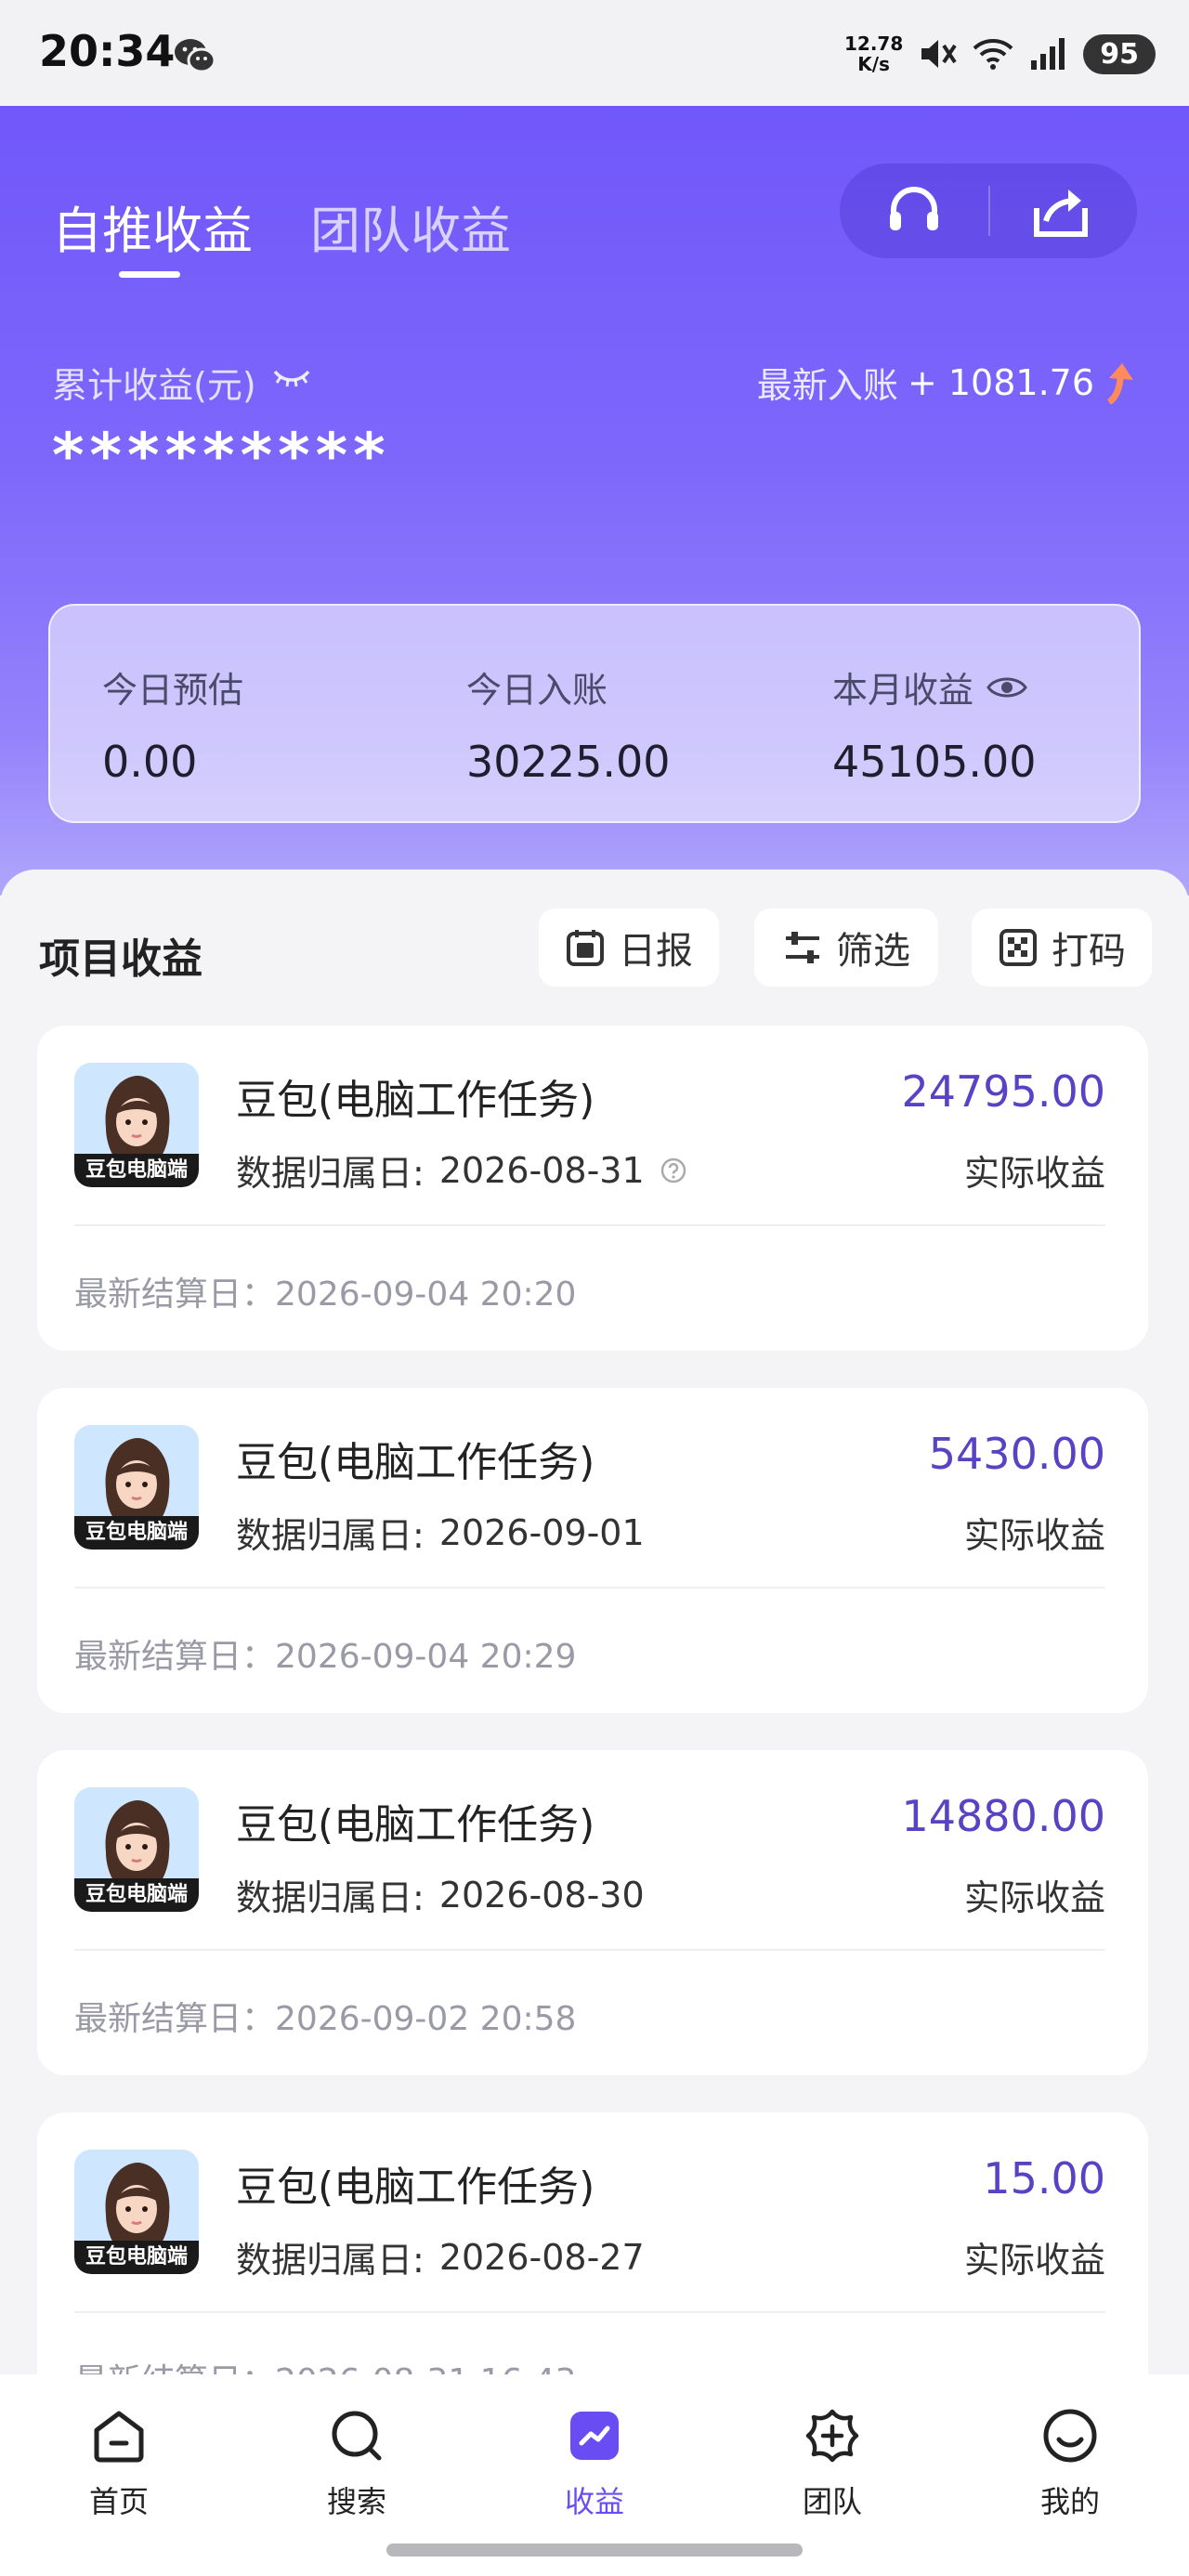  What do you see at coordinates (568, 762) in the screenshot?
I see `stat-value: 30225.00` at bounding box center [568, 762].